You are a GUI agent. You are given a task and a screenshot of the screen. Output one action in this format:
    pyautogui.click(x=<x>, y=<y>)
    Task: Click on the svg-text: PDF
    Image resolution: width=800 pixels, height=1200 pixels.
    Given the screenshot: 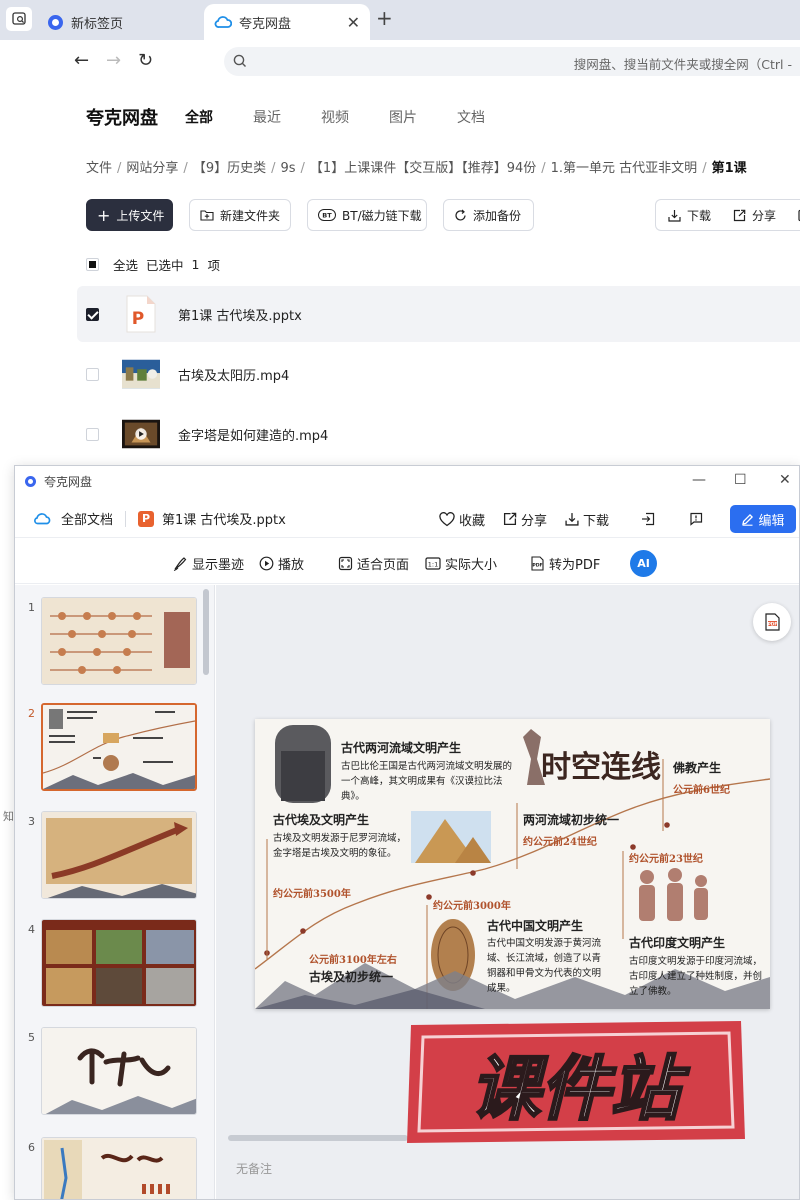 What is the action you would take?
    pyautogui.click(x=537, y=566)
    